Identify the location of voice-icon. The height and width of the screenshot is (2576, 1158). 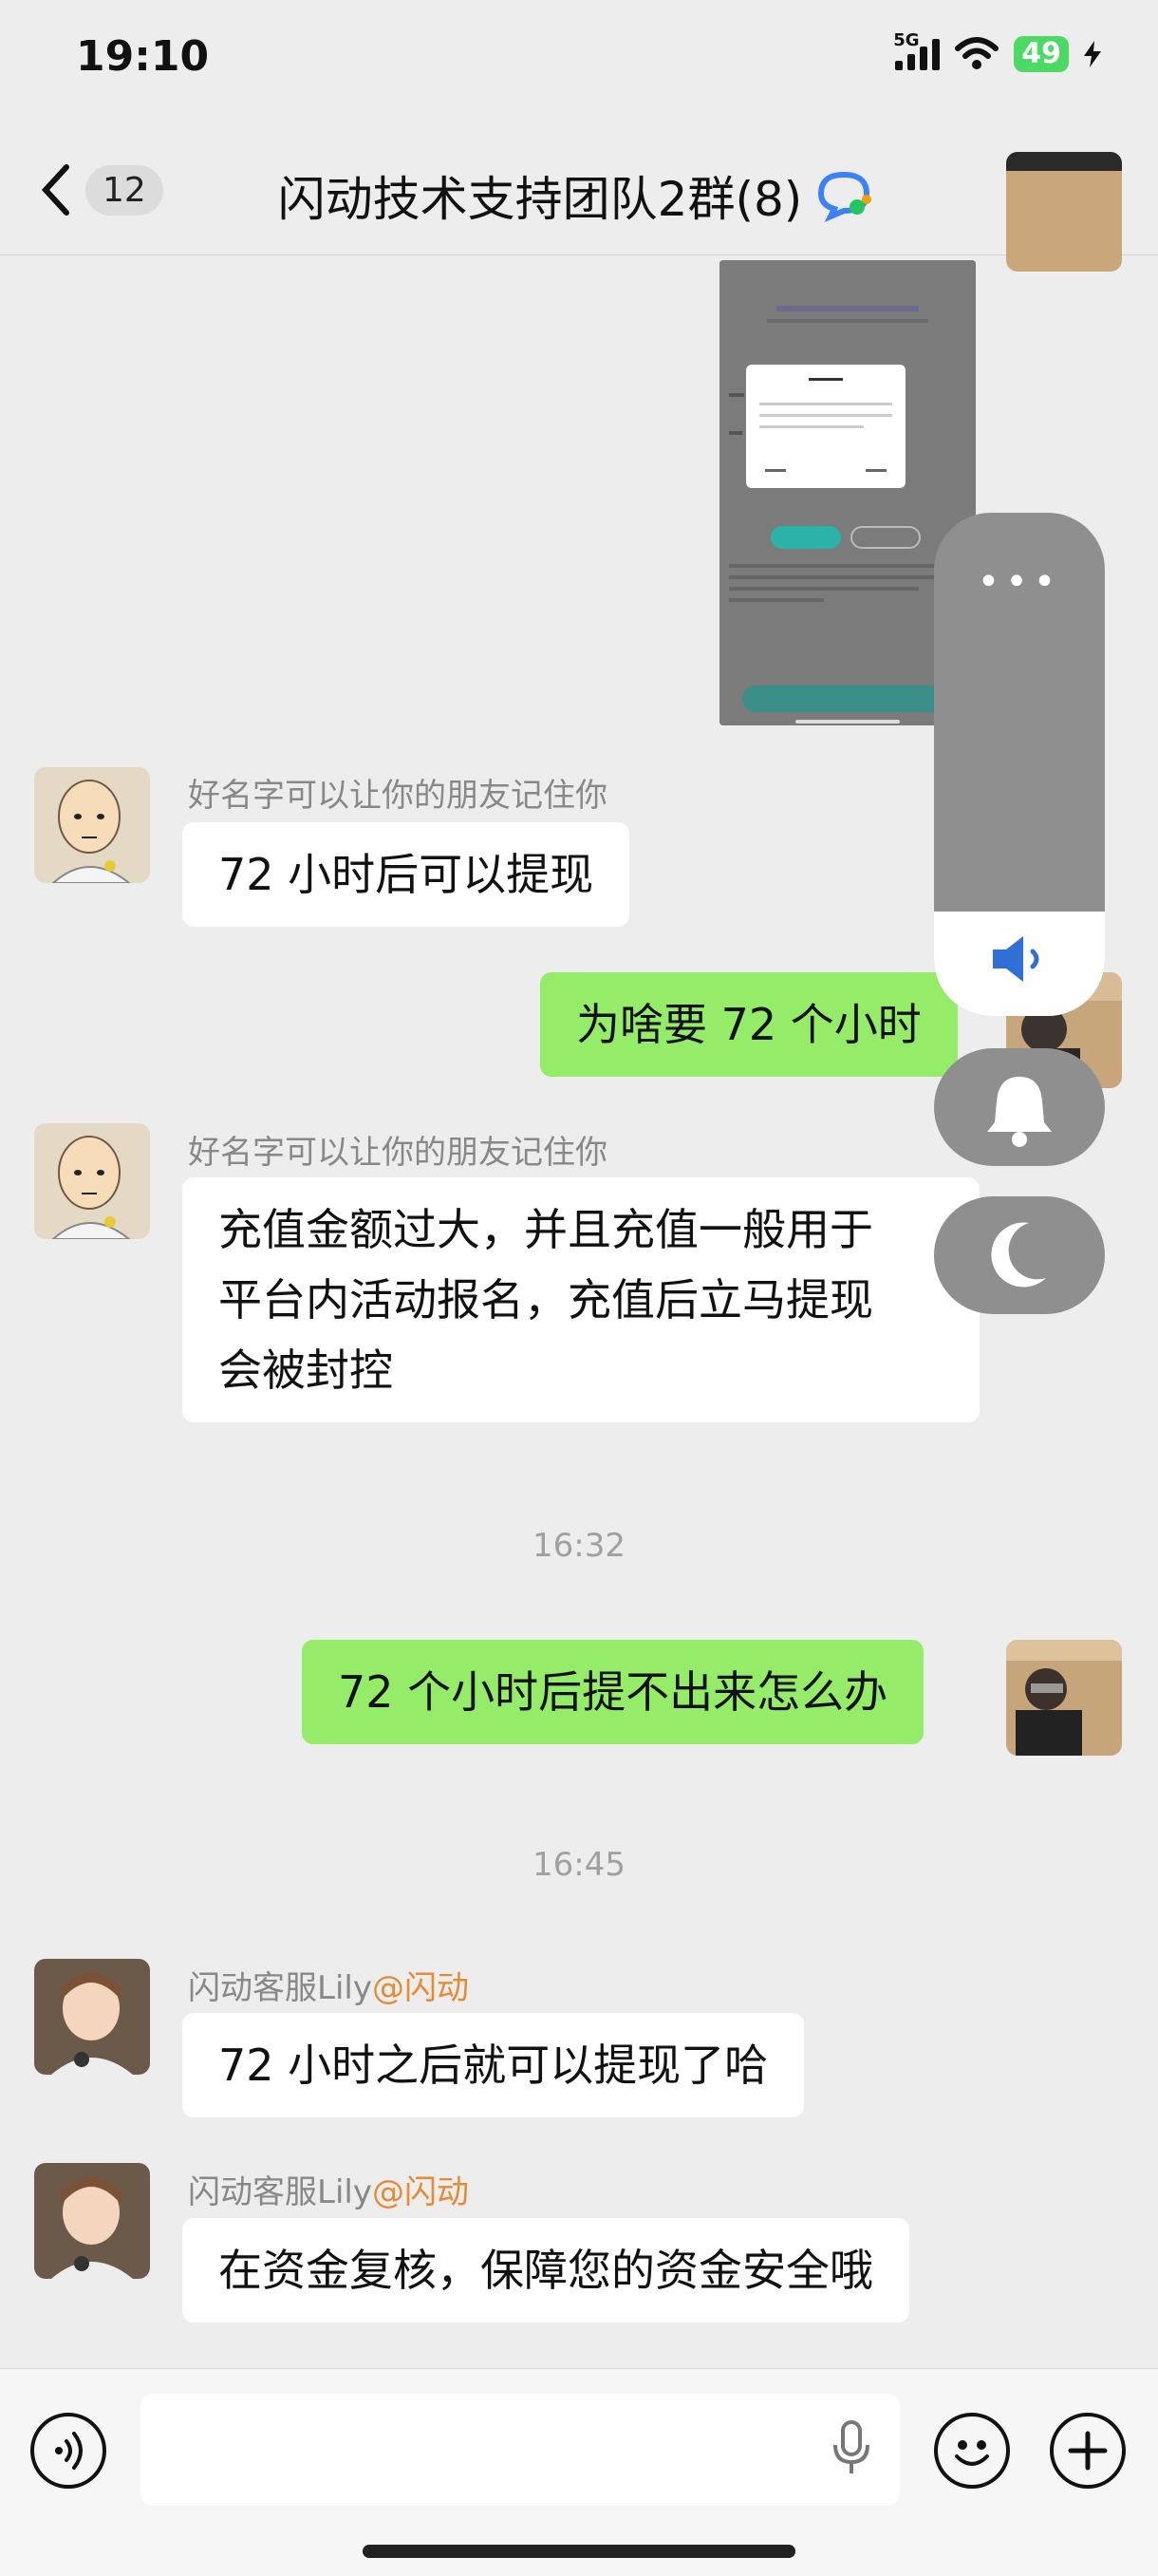
(69, 2451).